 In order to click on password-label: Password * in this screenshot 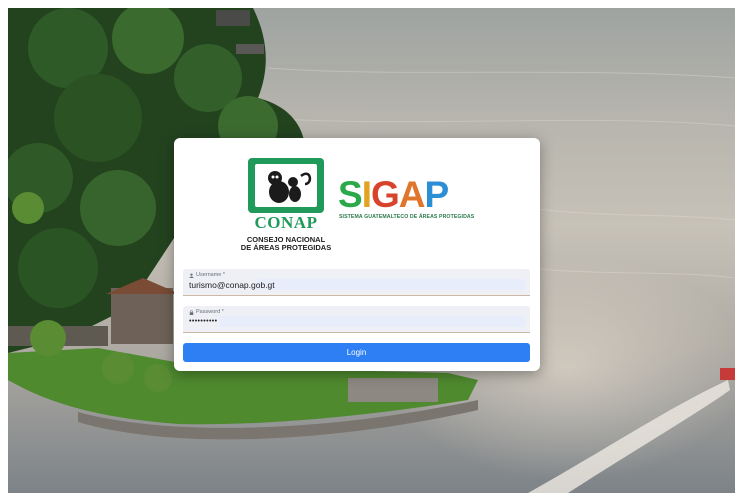, I will do `click(210, 312)`.